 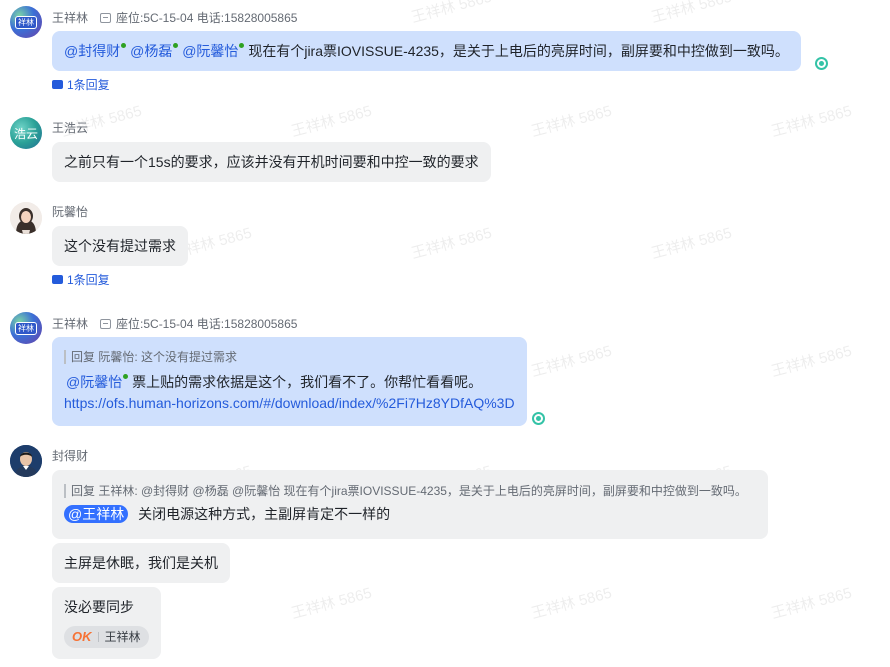 What do you see at coordinates (264, 514) in the screenshot?
I see `message-text: 关闭电源这种方式，主副屏肯定不一样的` at bounding box center [264, 514].